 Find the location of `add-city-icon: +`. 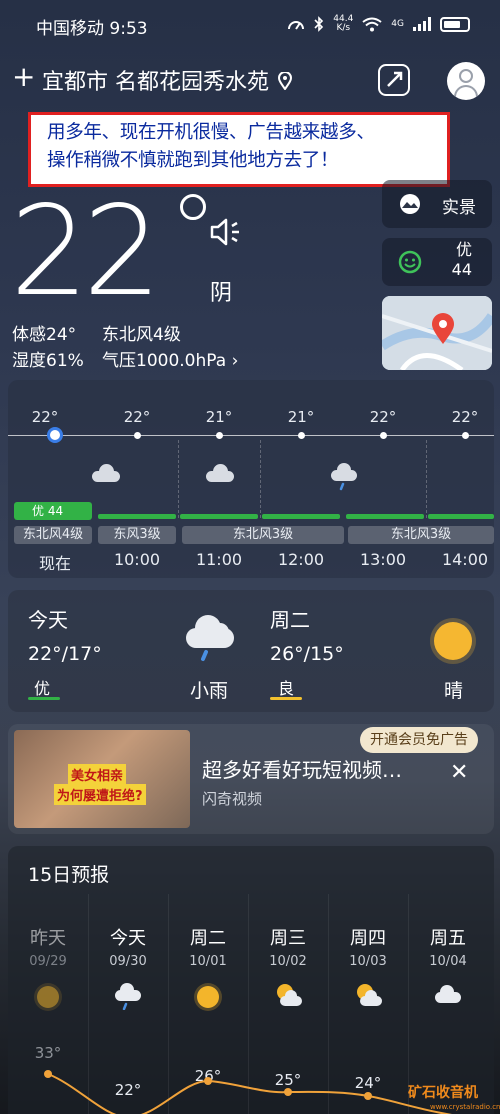

add-city-icon: + is located at coordinates (23, 77).